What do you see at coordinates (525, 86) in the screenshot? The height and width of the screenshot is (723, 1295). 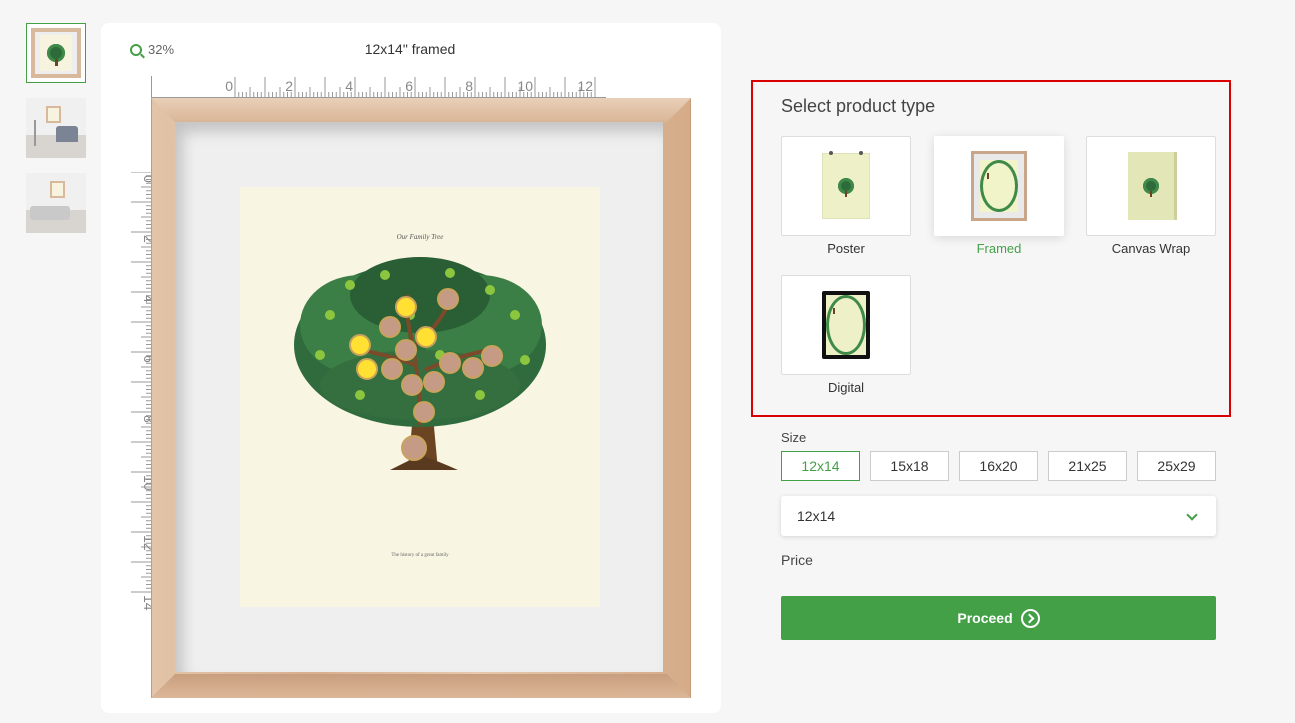 I see `ruler-label: 10` at bounding box center [525, 86].